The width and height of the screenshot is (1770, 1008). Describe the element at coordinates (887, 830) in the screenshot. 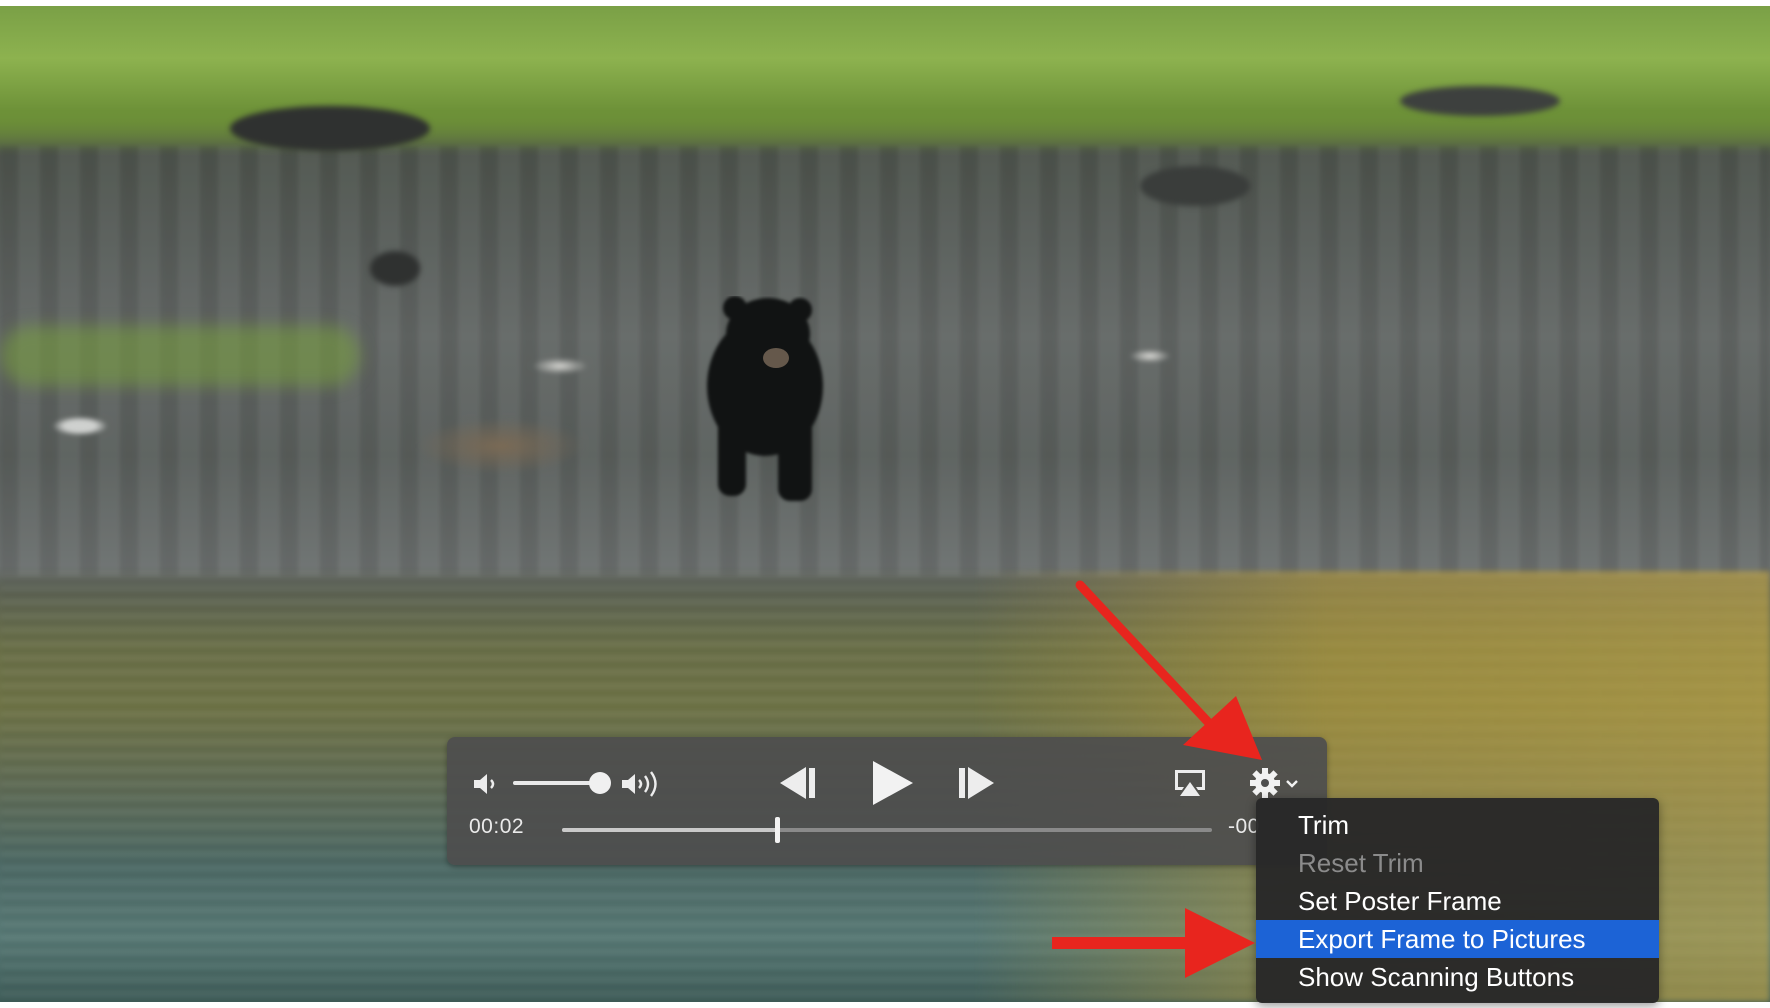

I see `timeline-scrubber` at that location.